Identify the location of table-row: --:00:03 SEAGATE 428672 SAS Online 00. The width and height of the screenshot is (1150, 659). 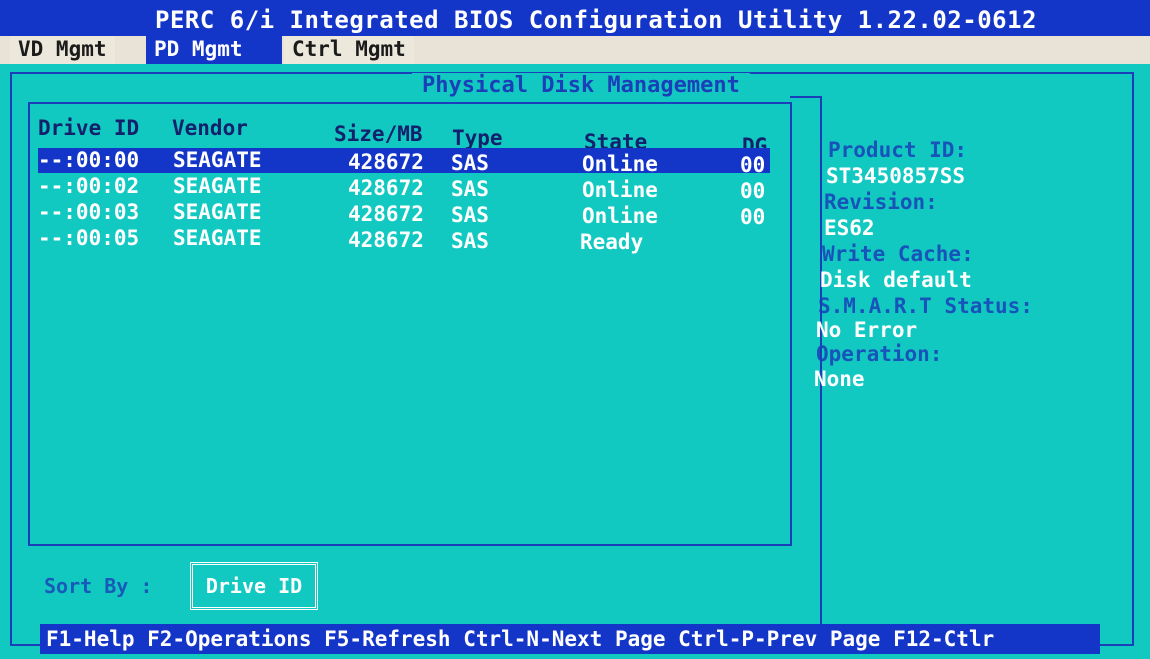
(404, 214).